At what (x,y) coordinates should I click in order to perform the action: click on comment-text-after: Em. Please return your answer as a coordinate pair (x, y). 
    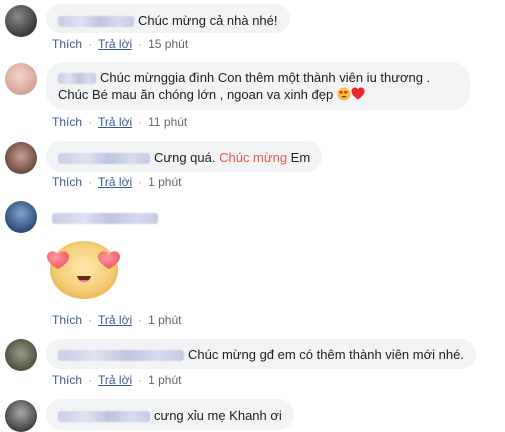
    Looking at the image, I should click on (300, 157).